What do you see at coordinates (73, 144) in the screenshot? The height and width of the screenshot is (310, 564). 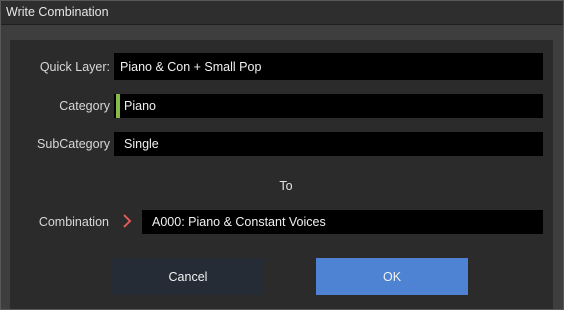 I see `subcategory-label: SubCategory` at bounding box center [73, 144].